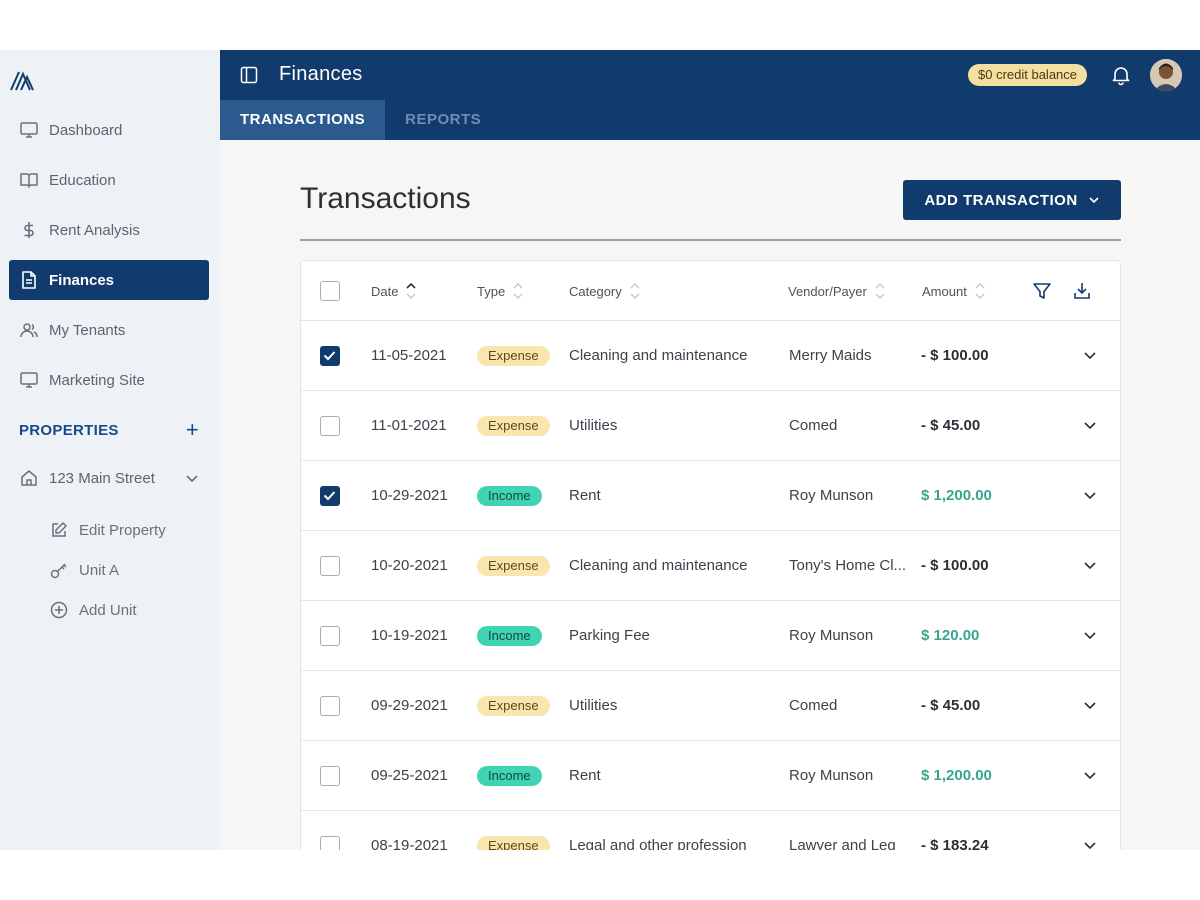 This screenshot has height=900, width=1200. Describe the element at coordinates (409, 843) in the screenshot. I see `row-date: 08-19-2021` at that location.